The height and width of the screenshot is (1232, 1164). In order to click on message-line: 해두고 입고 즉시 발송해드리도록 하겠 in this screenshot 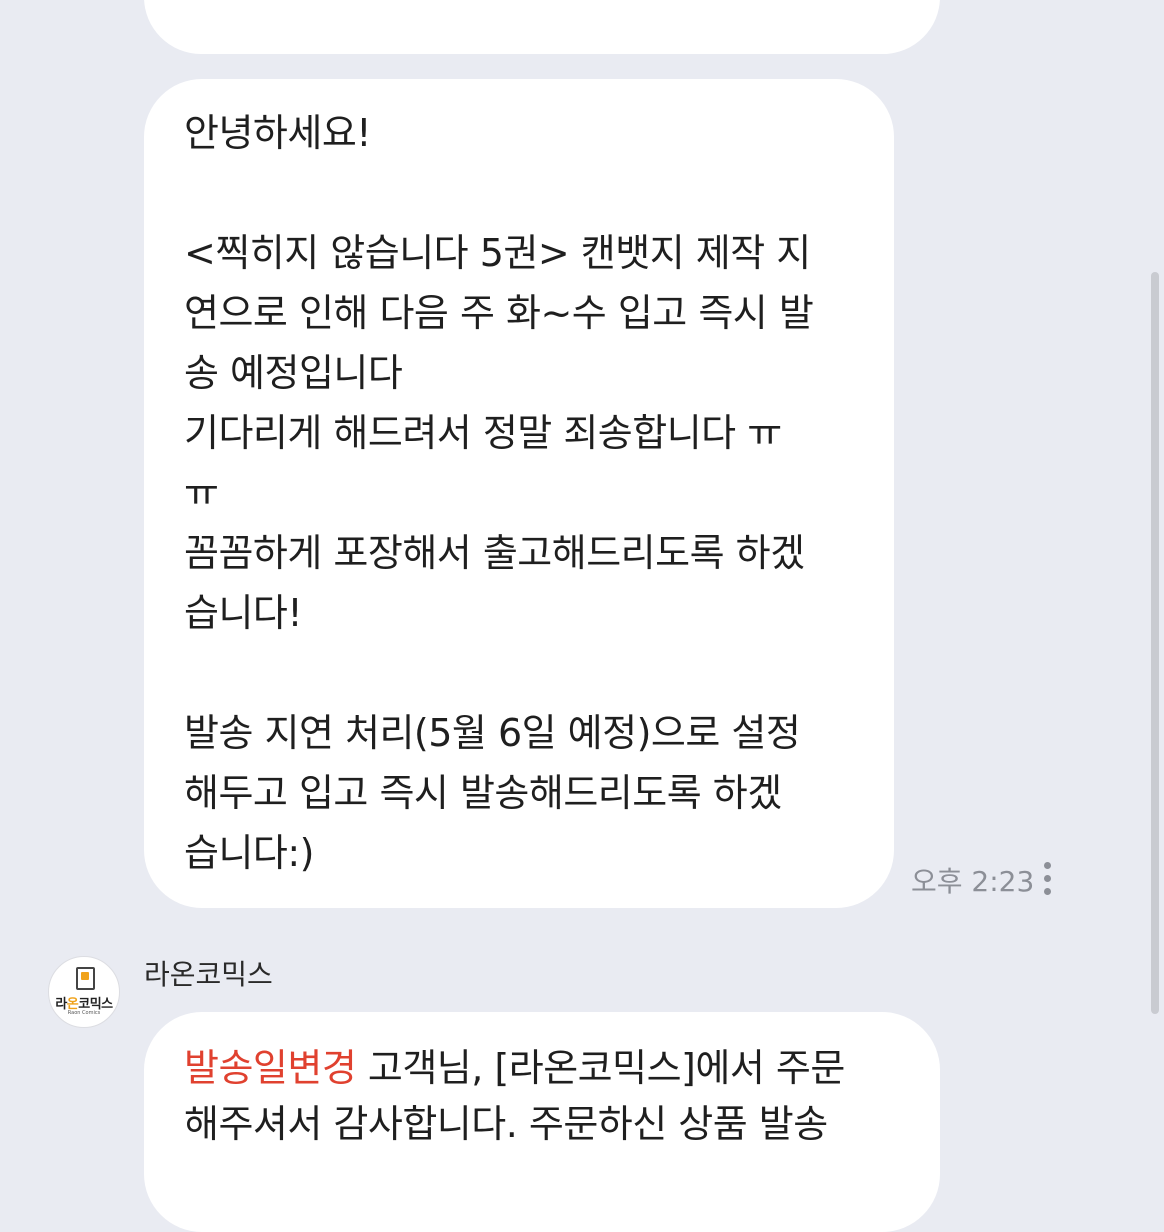, I will do `click(483, 793)`.